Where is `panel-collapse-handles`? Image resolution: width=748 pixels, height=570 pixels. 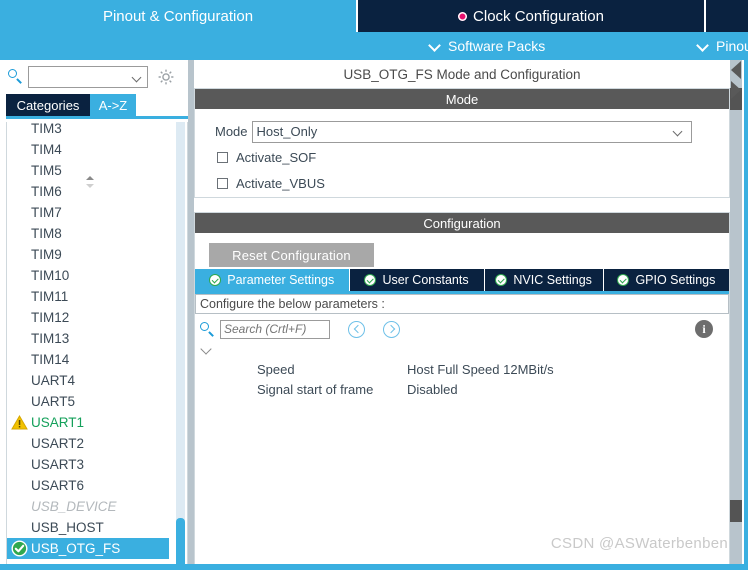 panel-collapse-handles is located at coordinates (736, 81).